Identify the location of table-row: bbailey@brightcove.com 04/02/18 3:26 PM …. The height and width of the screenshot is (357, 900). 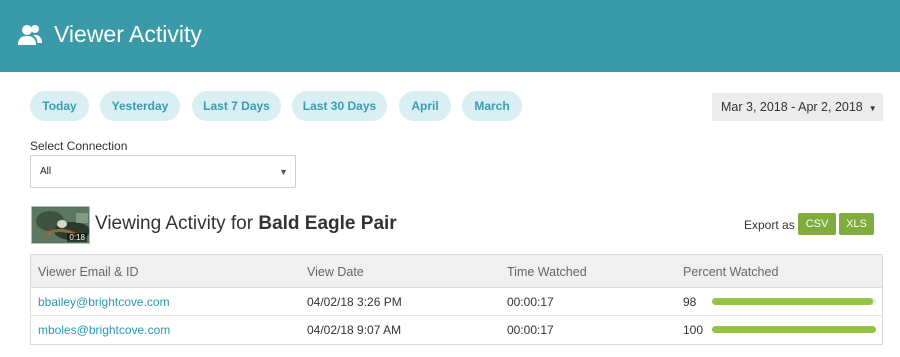
(456, 302).